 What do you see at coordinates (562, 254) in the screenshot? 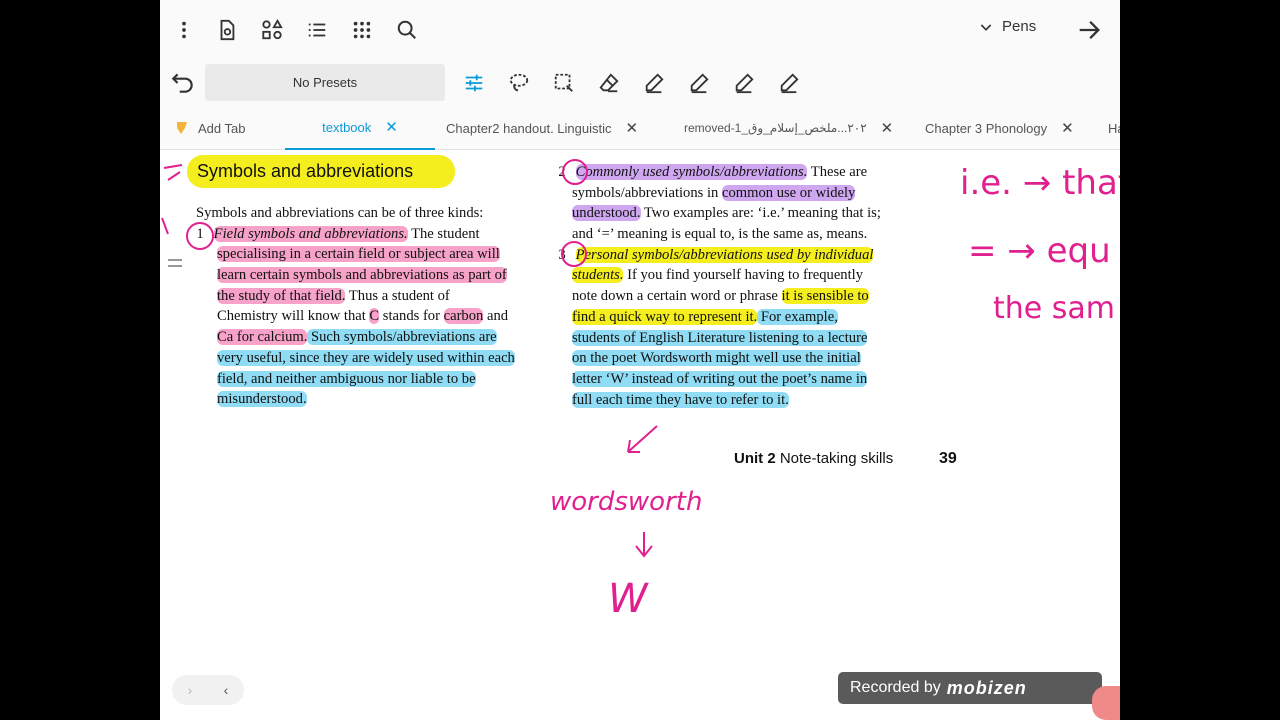
I see `item-number: 3` at bounding box center [562, 254].